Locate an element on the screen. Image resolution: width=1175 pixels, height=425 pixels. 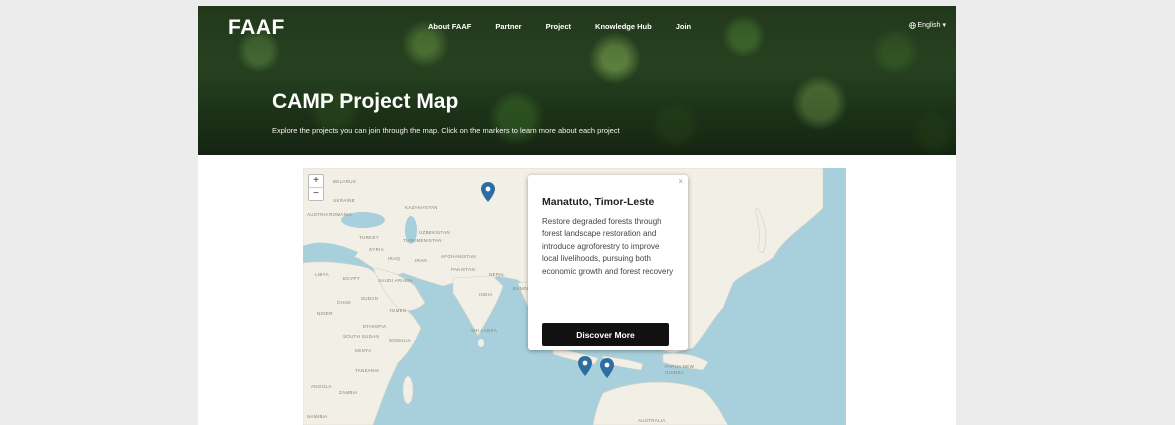
globe-icon is located at coordinates (912, 25).